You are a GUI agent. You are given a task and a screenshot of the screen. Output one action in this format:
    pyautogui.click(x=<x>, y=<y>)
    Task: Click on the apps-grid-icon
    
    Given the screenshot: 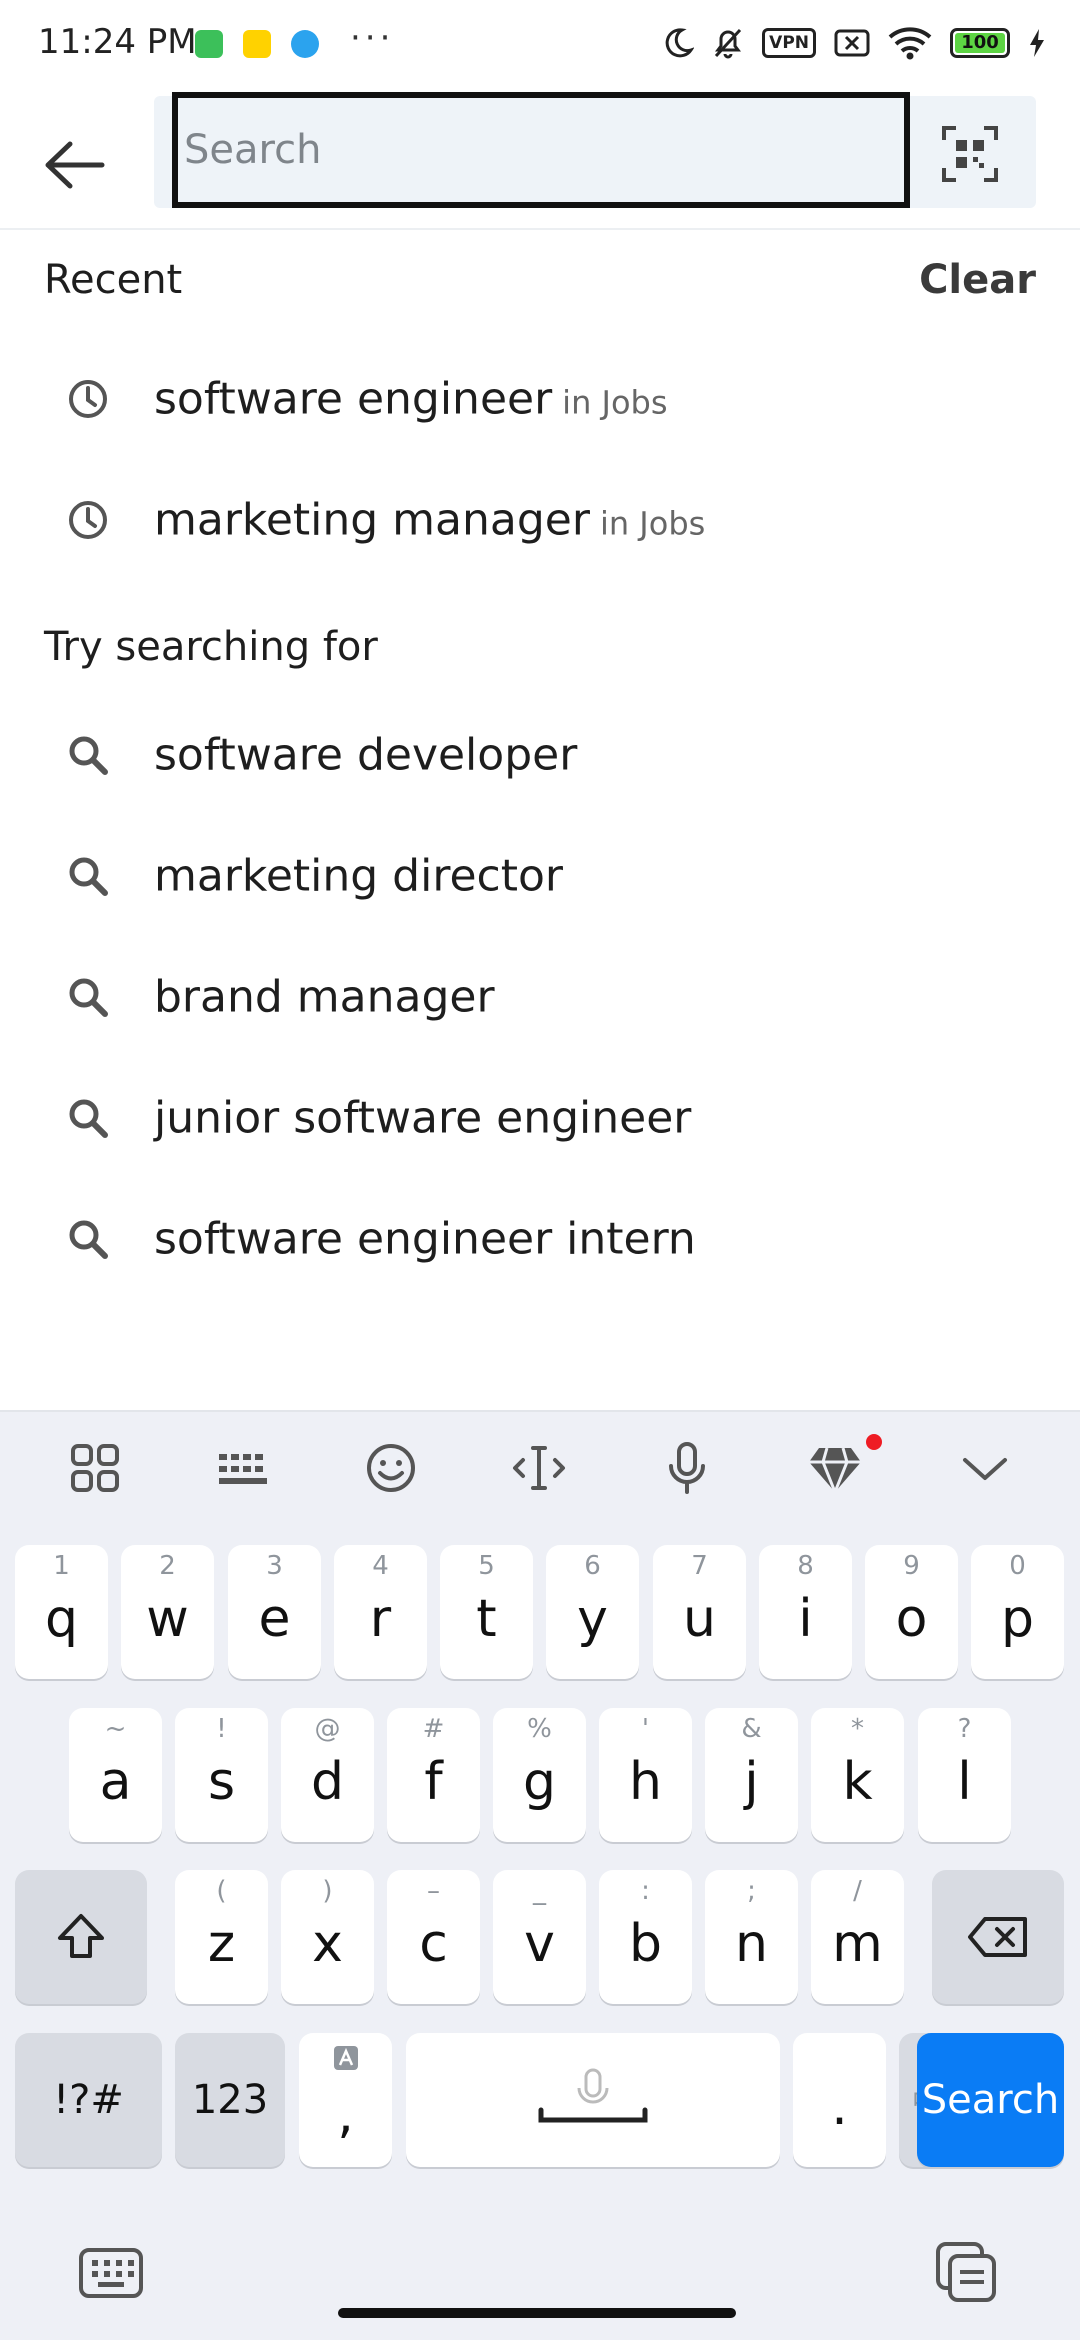 What is the action you would take?
    pyautogui.click(x=95, y=1468)
    